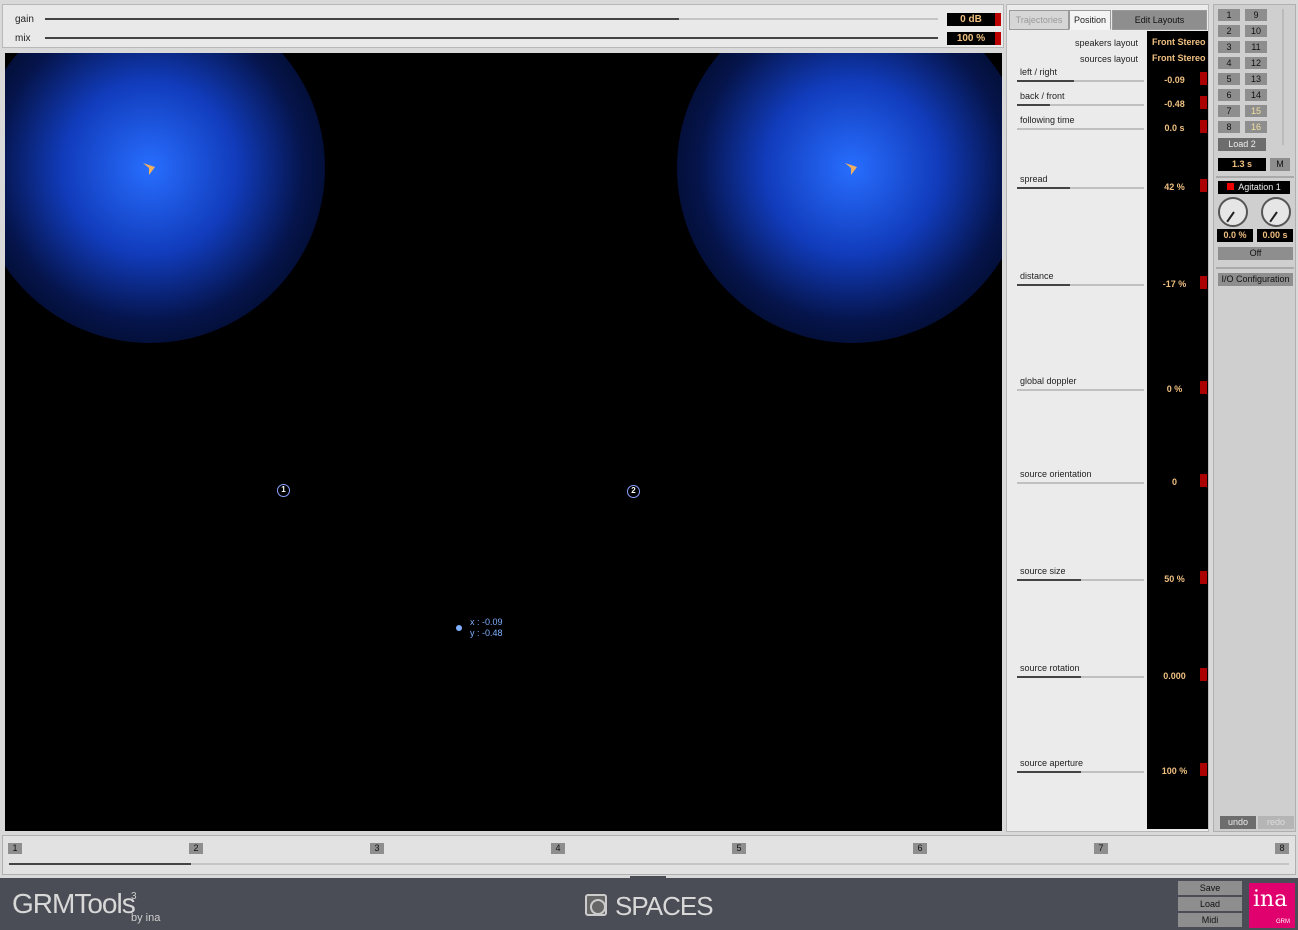 This screenshot has height=930, width=1298. What do you see at coordinates (1043, 188) in the screenshot?
I see `param-slider-fill` at bounding box center [1043, 188].